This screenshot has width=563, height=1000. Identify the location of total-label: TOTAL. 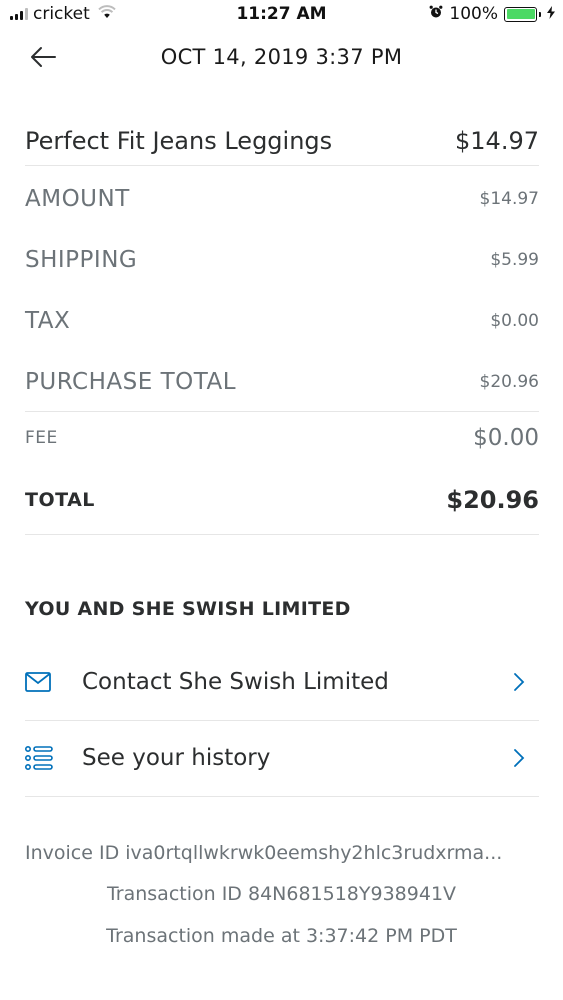
(60, 500).